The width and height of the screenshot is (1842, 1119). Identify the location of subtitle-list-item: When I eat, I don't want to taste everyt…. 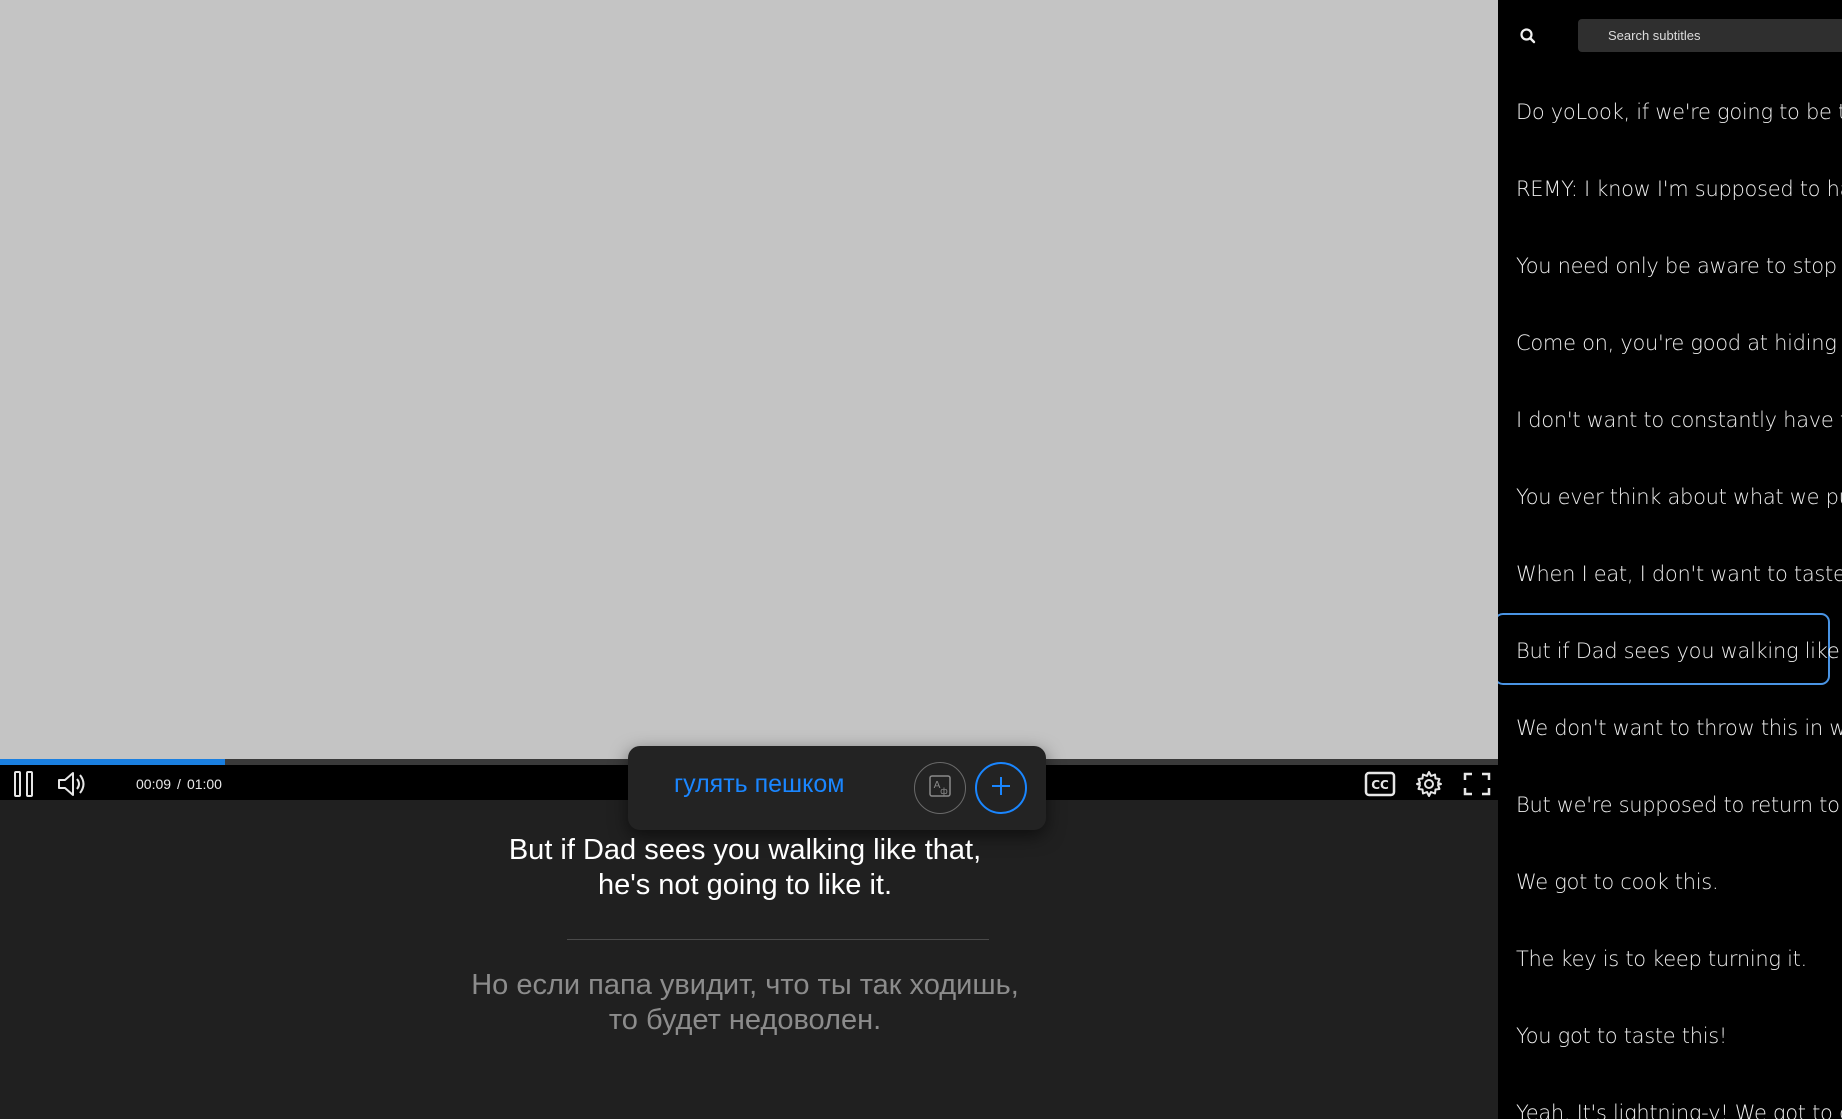
(1679, 577).